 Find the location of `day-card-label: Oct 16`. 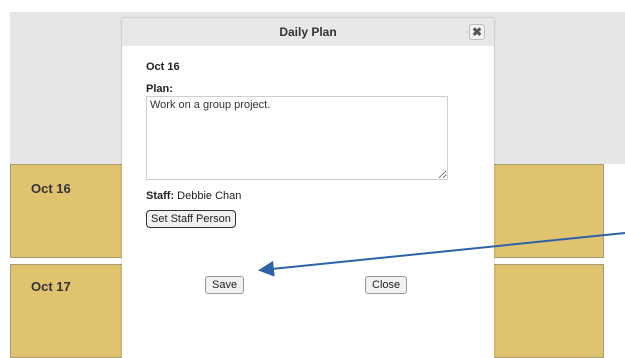

day-card-label: Oct 16 is located at coordinates (51, 188).